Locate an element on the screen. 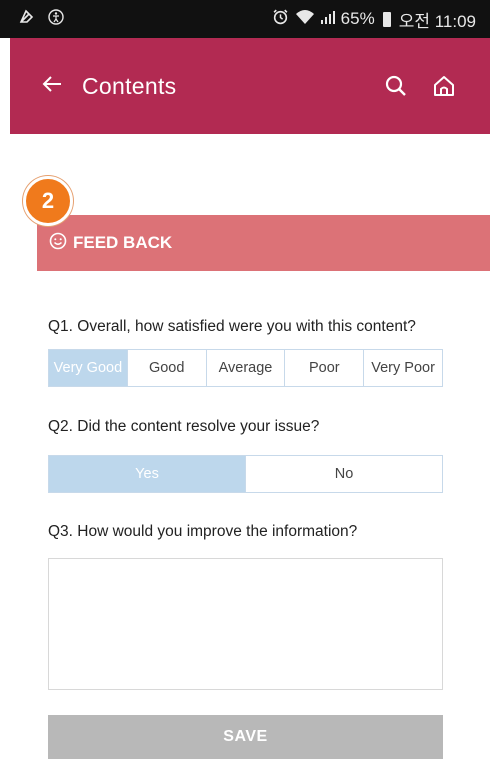 The image size is (490, 764). question-2-label: Q2. Did the content resolve your issue? is located at coordinates (184, 426).